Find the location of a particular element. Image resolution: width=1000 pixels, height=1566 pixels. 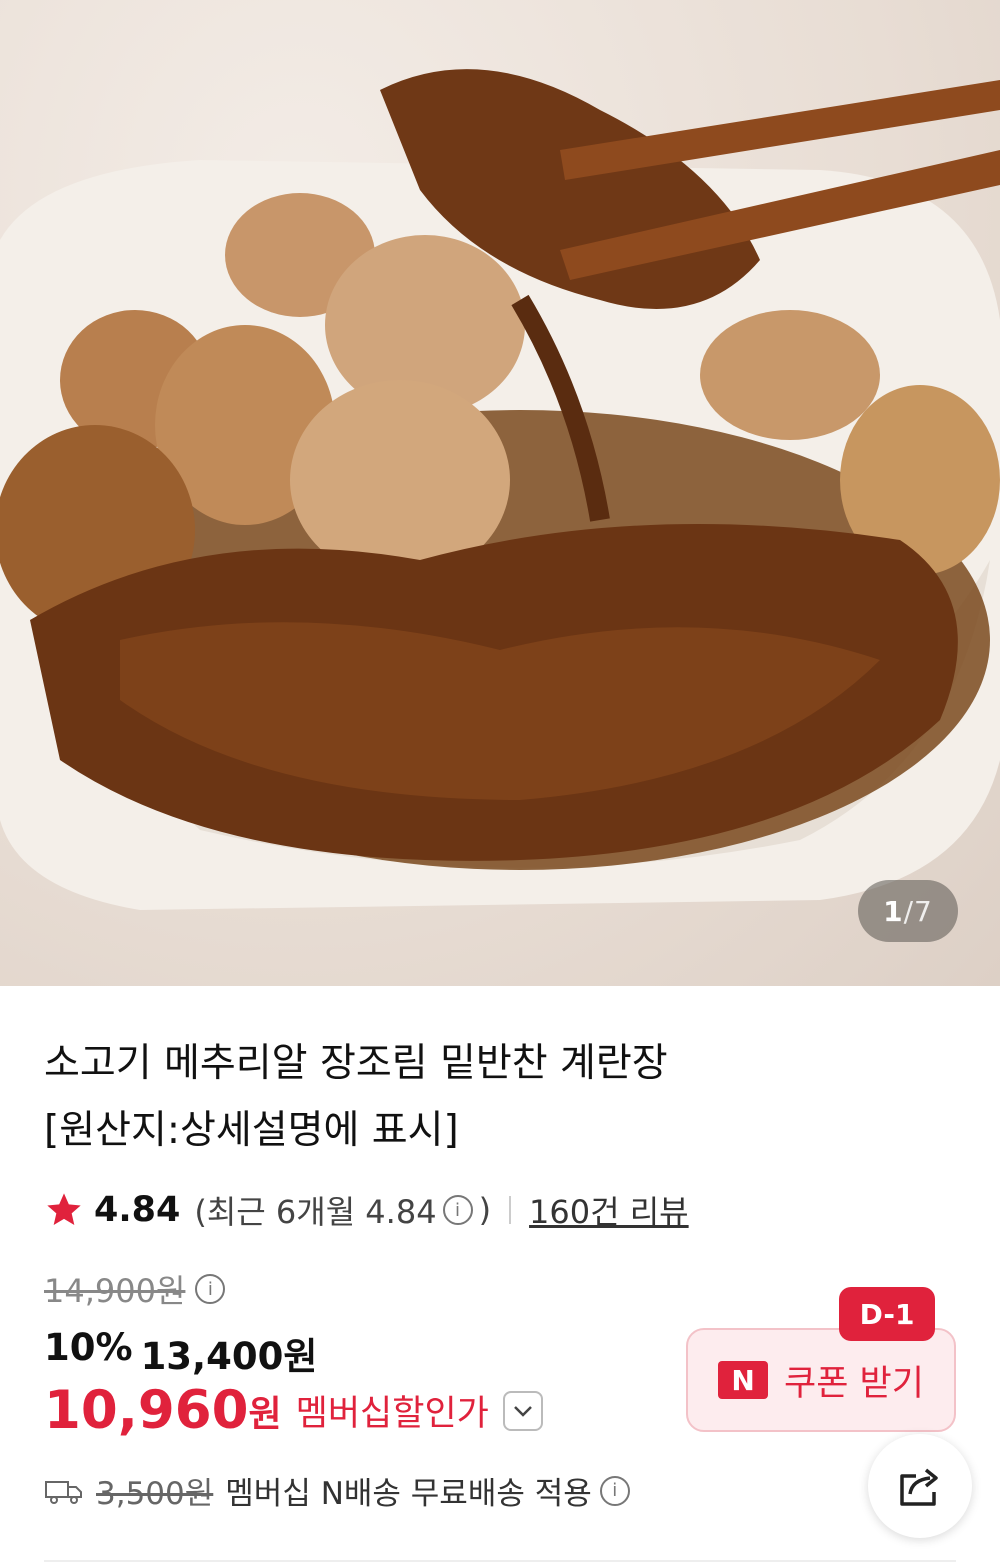

share-icon is located at coordinates (919, 1487).